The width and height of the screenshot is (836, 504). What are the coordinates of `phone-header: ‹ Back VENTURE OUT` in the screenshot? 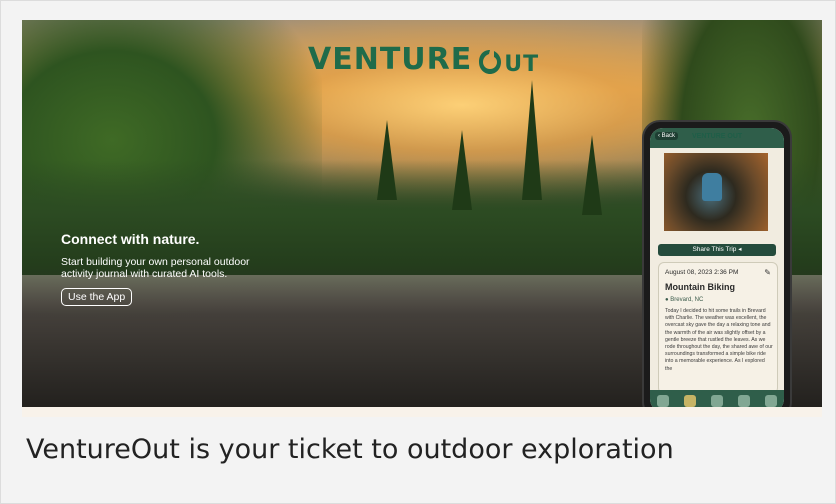 It's located at (717, 138).